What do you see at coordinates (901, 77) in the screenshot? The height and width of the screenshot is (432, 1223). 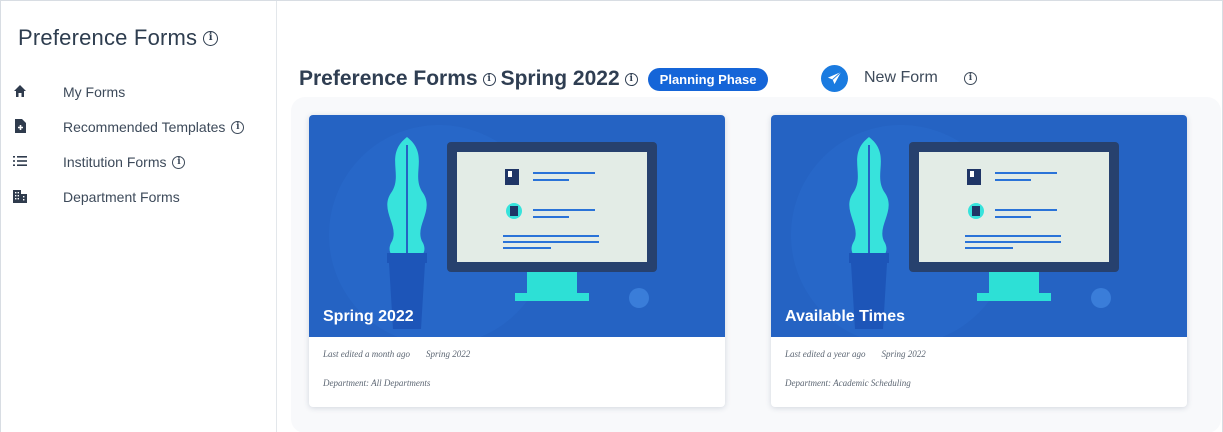 I see `new-form-label: New Form` at bounding box center [901, 77].